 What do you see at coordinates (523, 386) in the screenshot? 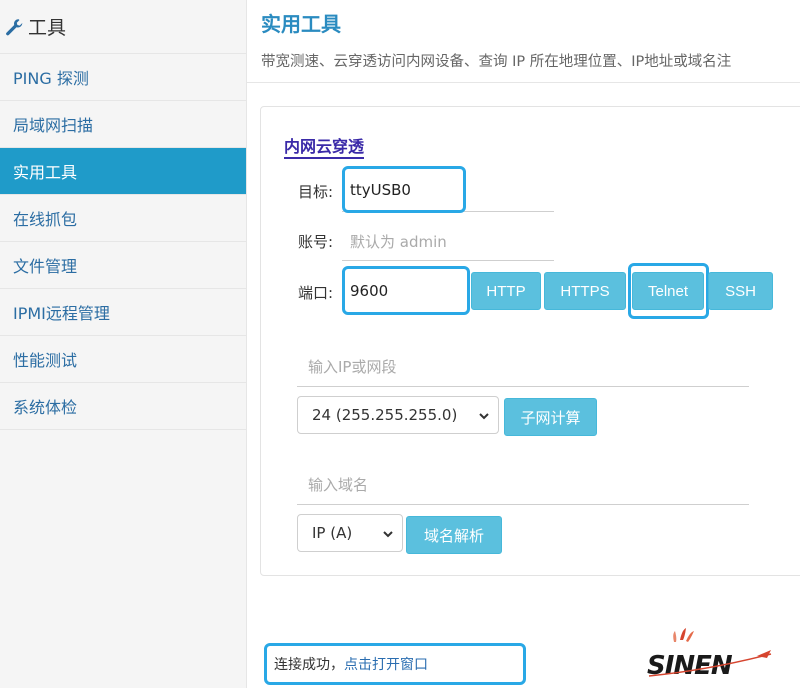
I see `ip-input-underline` at bounding box center [523, 386].